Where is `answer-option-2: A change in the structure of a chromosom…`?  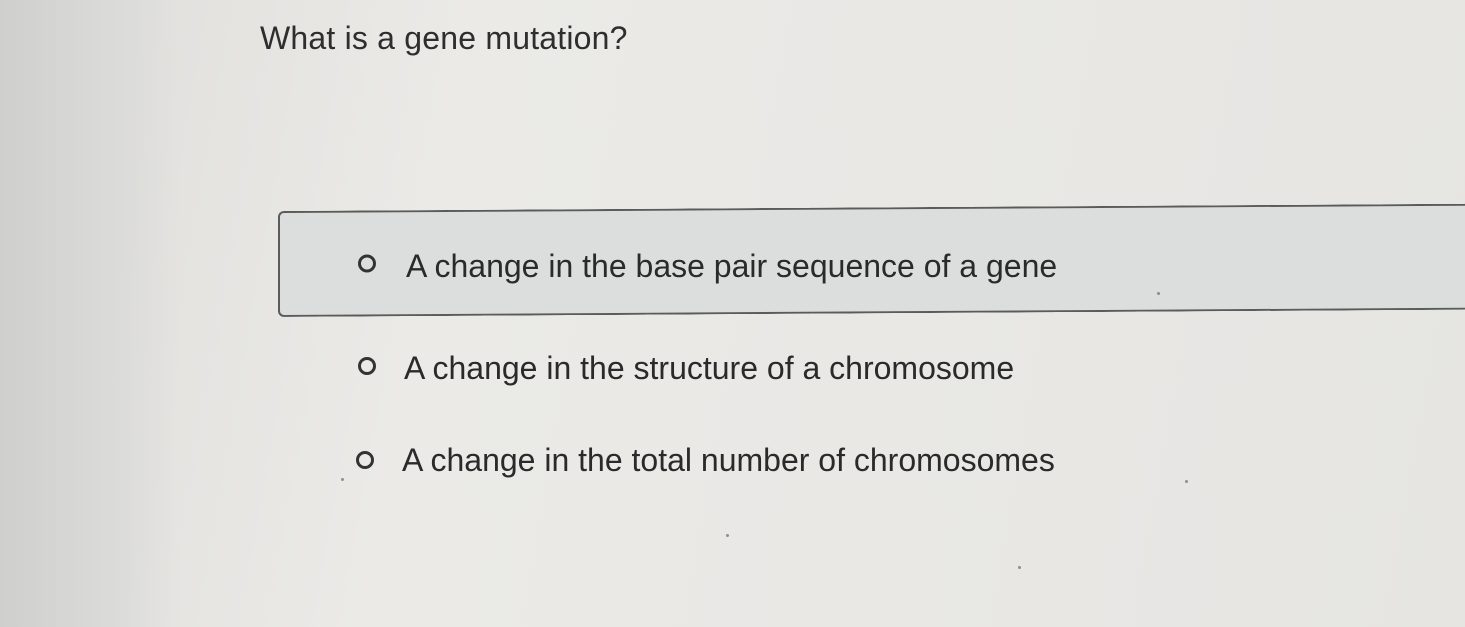 answer-option-2: A change in the structure of a chromosom… is located at coordinates (871, 365).